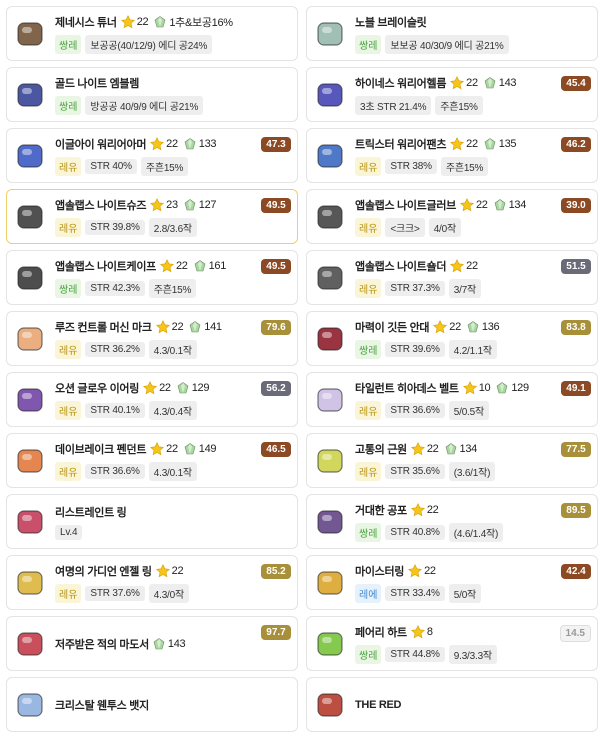 The height and width of the screenshot is (739, 602). I want to click on item-card: 크리스탈 웬투스 뱃지, so click(152, 704).